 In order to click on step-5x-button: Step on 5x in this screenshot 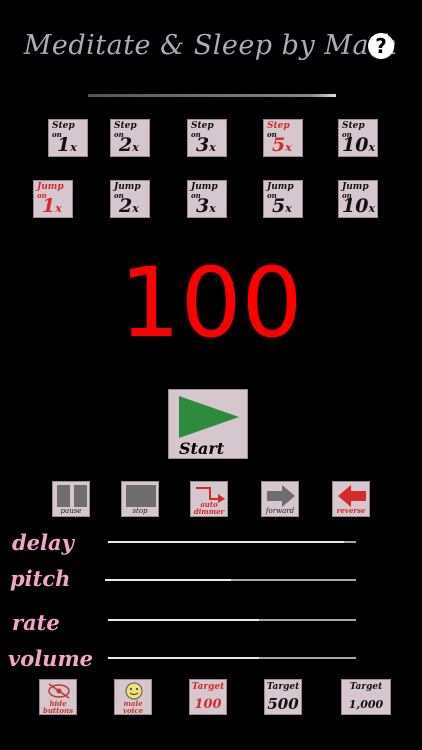, I will do `click(283, 138)`.